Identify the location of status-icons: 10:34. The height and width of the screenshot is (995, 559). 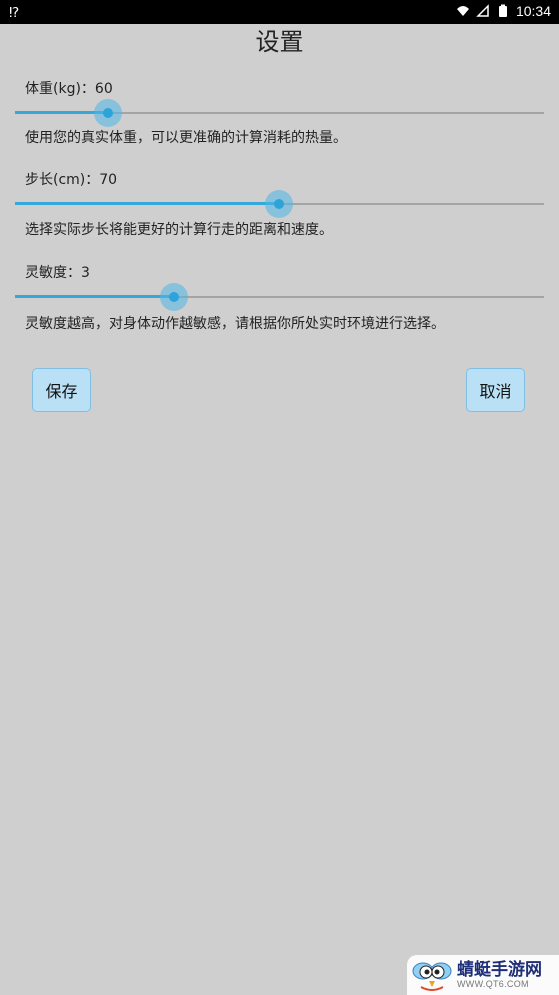
(503, 11).